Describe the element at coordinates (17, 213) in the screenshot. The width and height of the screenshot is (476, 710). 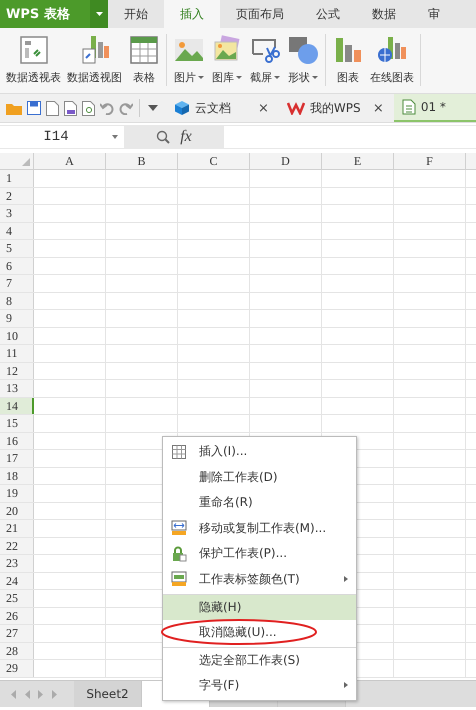
I see `row-header: 3` at that location.